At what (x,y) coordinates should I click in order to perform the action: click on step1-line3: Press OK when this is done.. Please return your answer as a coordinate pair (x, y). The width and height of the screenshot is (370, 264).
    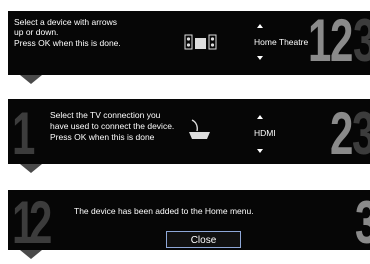
    Looking at the image, I should click on (67, 43).